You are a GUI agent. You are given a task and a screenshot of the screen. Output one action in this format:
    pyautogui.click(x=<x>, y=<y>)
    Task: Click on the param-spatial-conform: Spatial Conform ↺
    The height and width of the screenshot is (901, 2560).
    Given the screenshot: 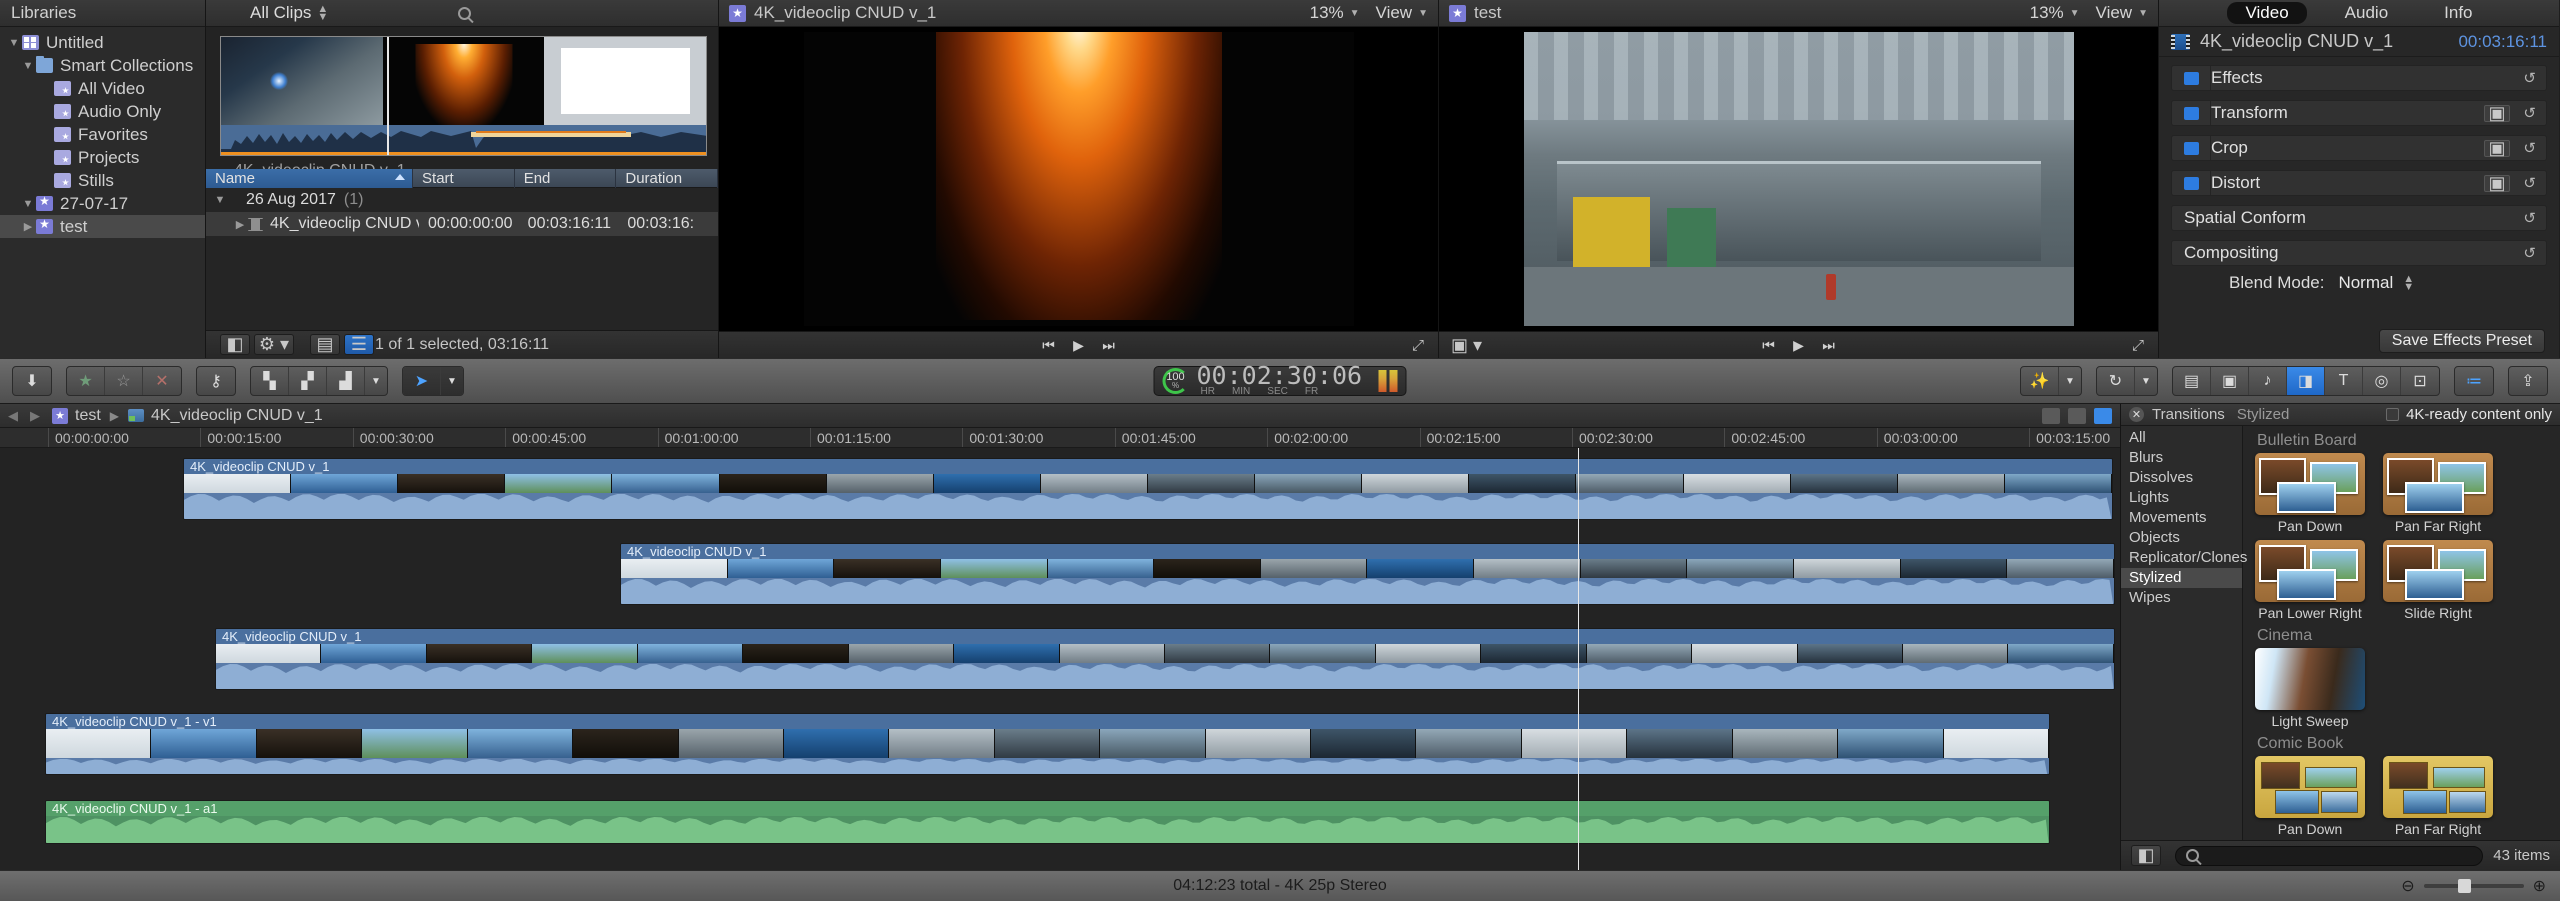 What is the action you would take?
    pyautogui.click(x=2359, y=218)
    